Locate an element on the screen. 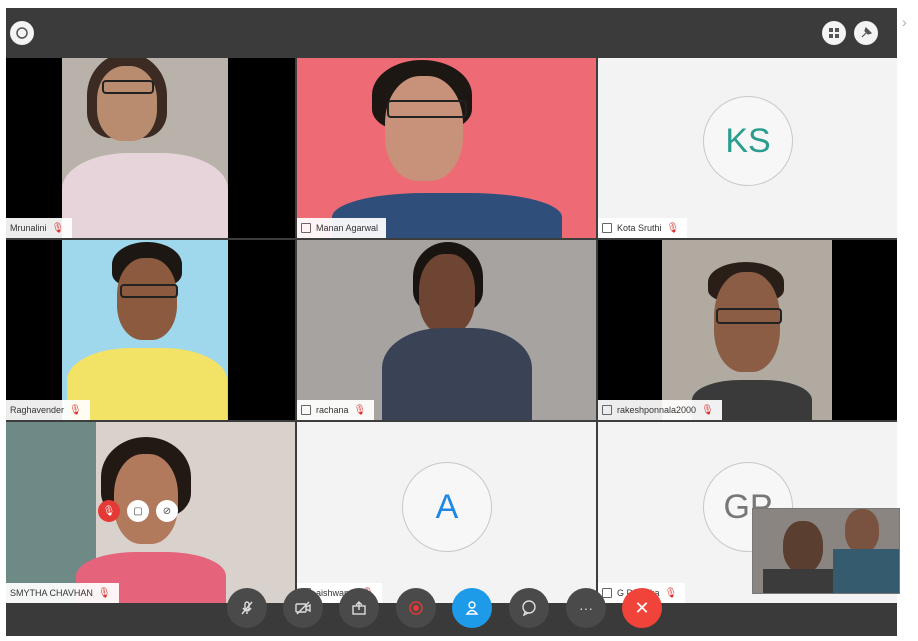  top-bar is located at coordinates (451, 33).